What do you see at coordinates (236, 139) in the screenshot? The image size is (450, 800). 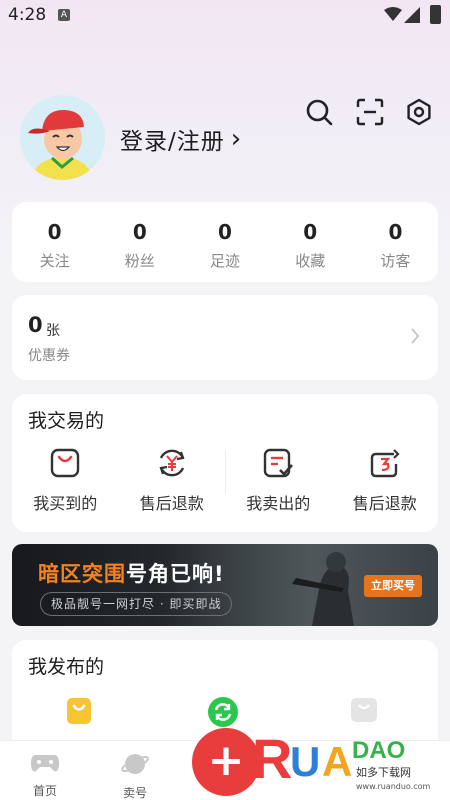 I see `chevron-right-icon: ›` at bounding box center [236, 139].